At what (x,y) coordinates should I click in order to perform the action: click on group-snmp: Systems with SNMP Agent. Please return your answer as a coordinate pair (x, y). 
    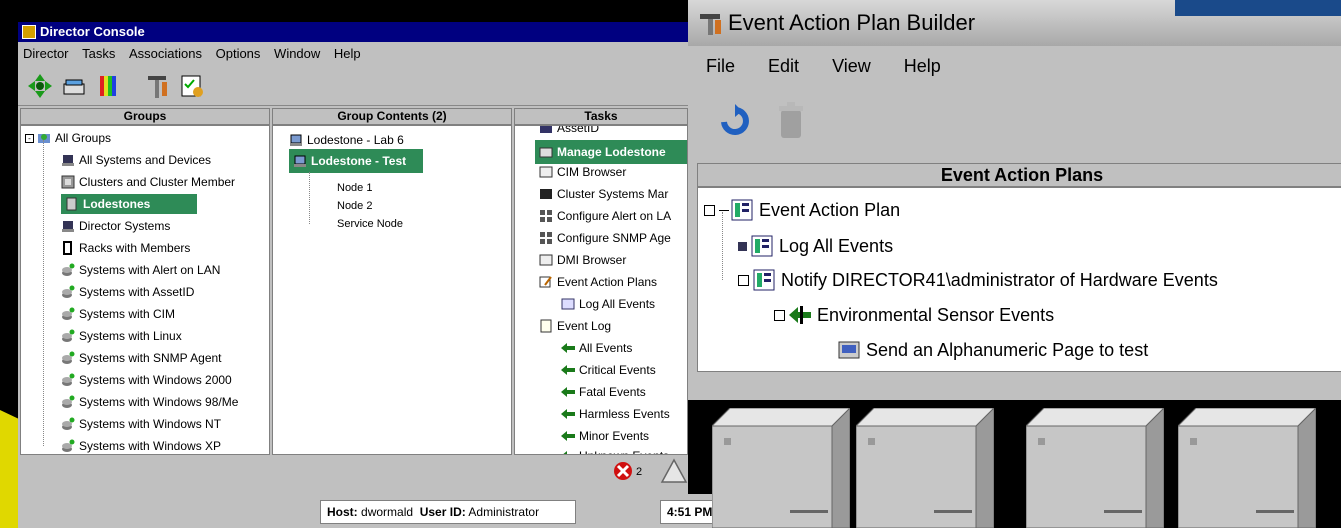
    Looking at the image, I should click on (141, 358).